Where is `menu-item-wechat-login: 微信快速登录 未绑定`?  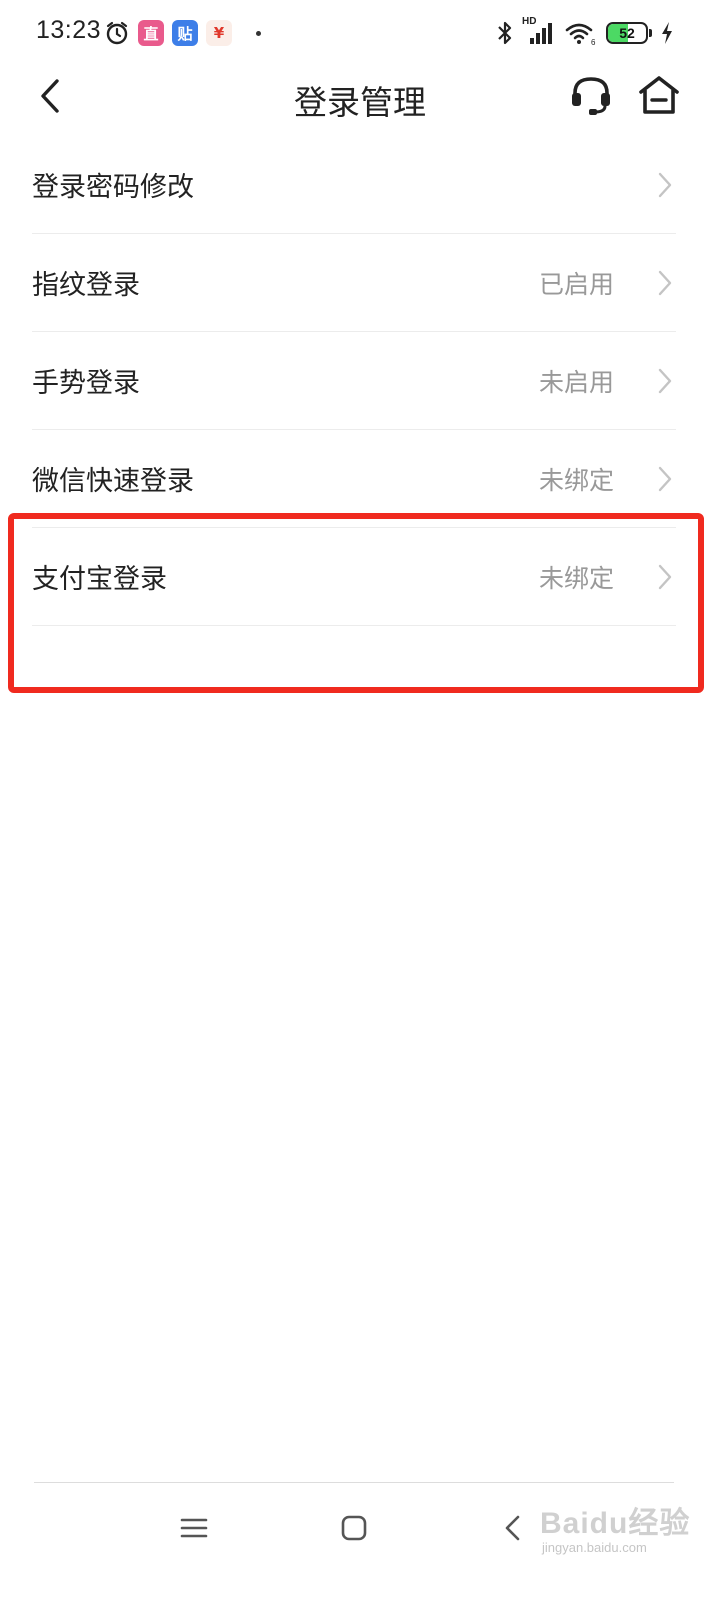 menu-item-wechat-login: 微信快速登录 未绑定 is located at coordinates (354, 479).